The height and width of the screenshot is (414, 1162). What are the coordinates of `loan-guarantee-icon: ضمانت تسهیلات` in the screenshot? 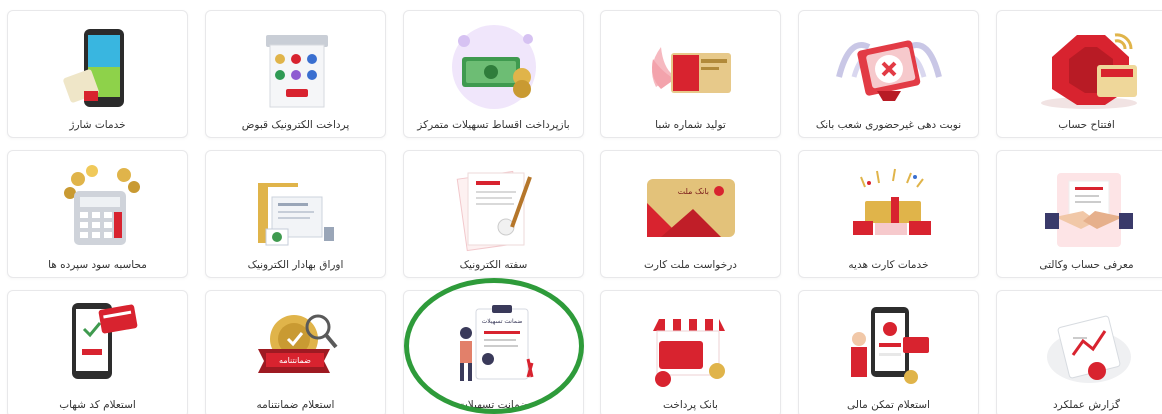 It's located at (493, 347).